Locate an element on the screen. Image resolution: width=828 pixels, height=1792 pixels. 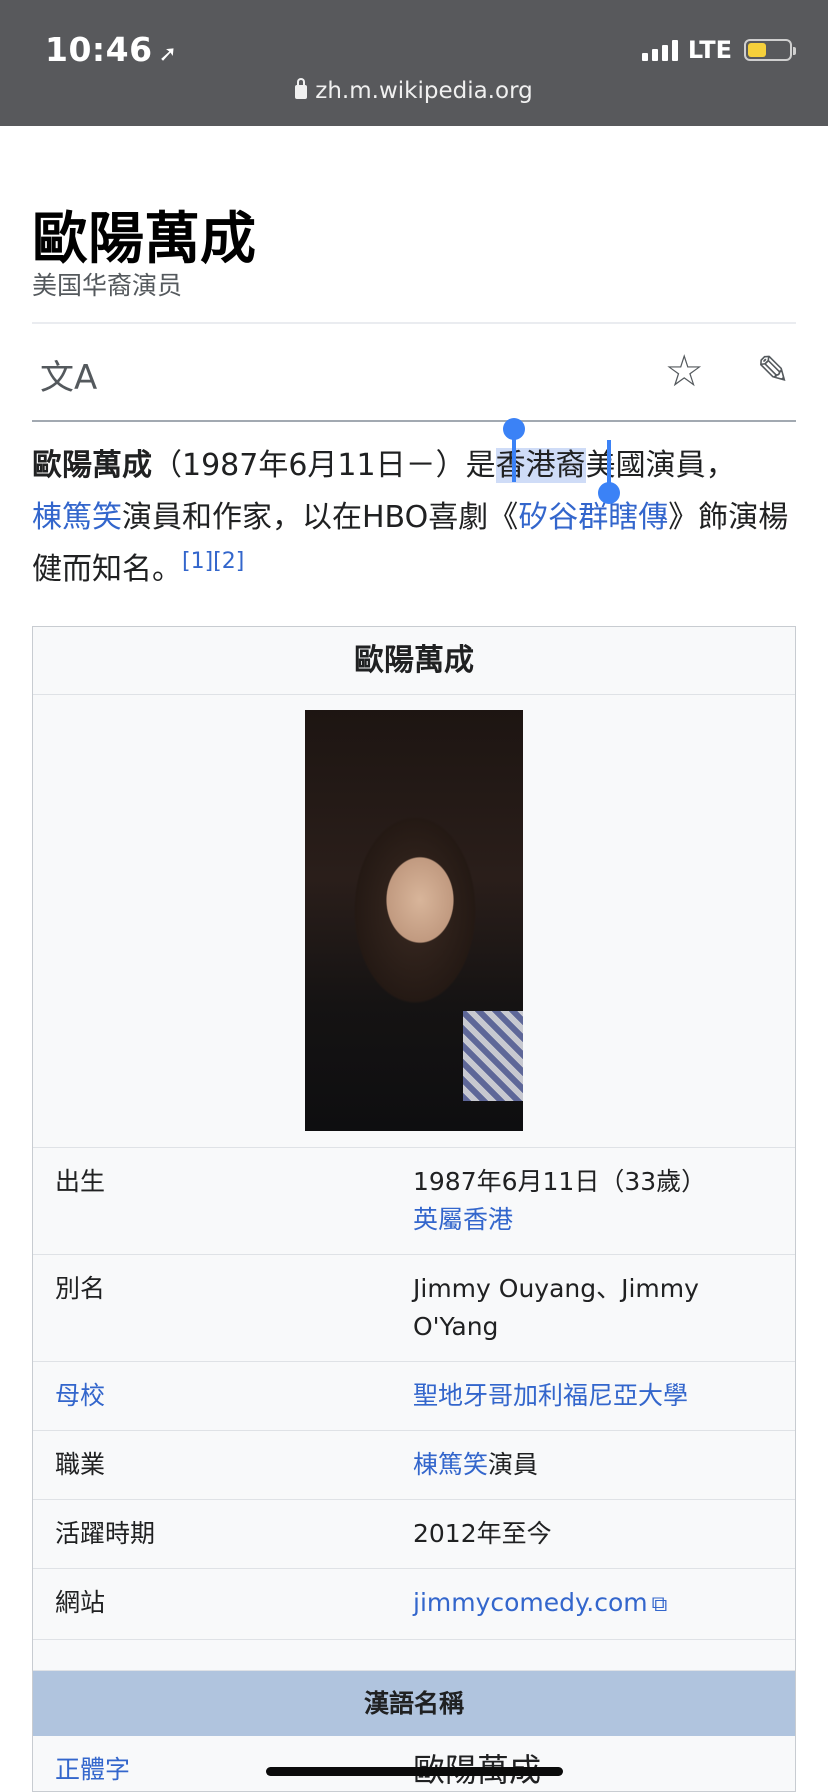
link-silicon-valley: 矽谷群瞎傳 is located at coordinates (593, 517).